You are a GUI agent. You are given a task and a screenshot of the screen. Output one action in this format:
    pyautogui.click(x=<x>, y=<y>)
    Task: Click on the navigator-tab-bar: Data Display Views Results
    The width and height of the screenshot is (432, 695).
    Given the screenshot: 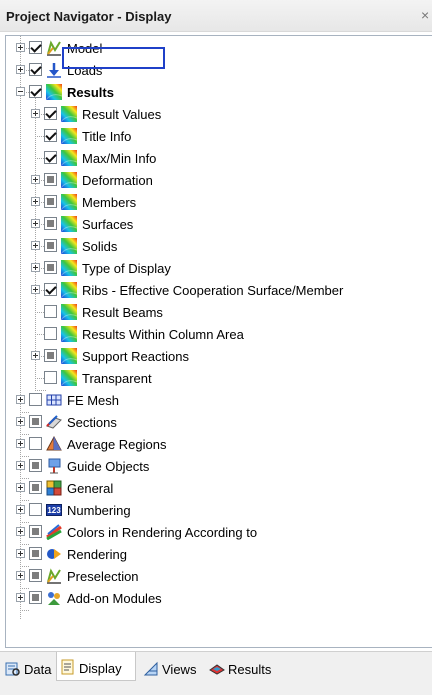 What is the action you would take?
    pyautogui.click(x=216, y=673)
    